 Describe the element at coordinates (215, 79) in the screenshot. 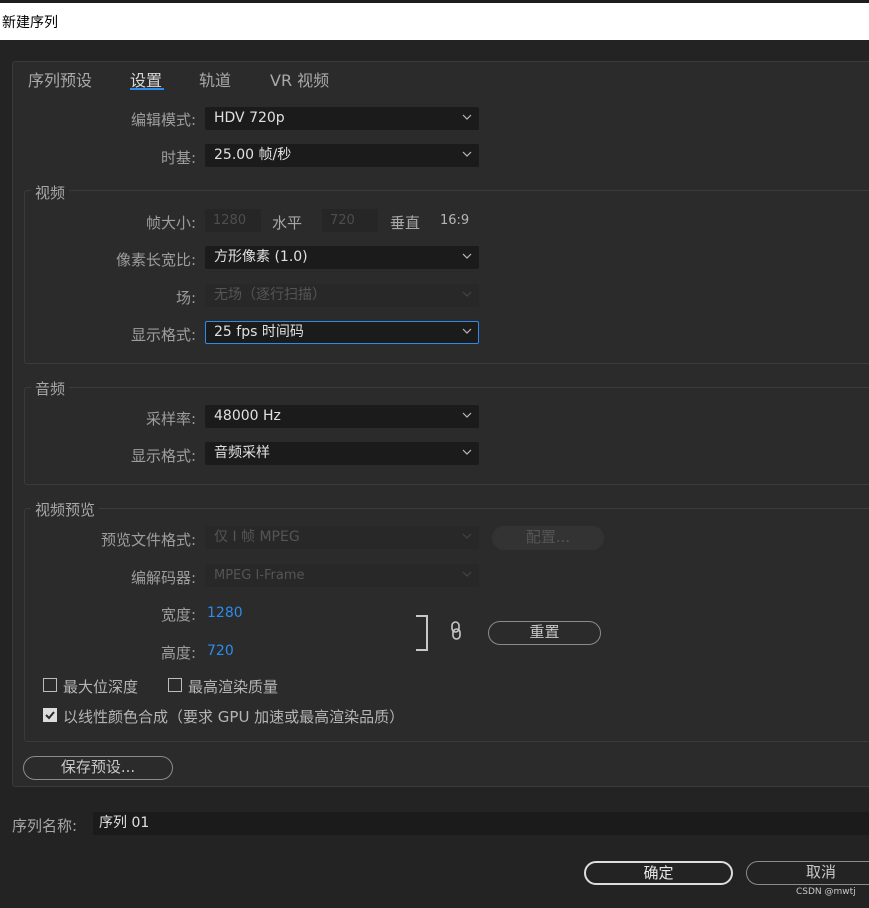

I see `tab-tracks: 轨道` at that location.